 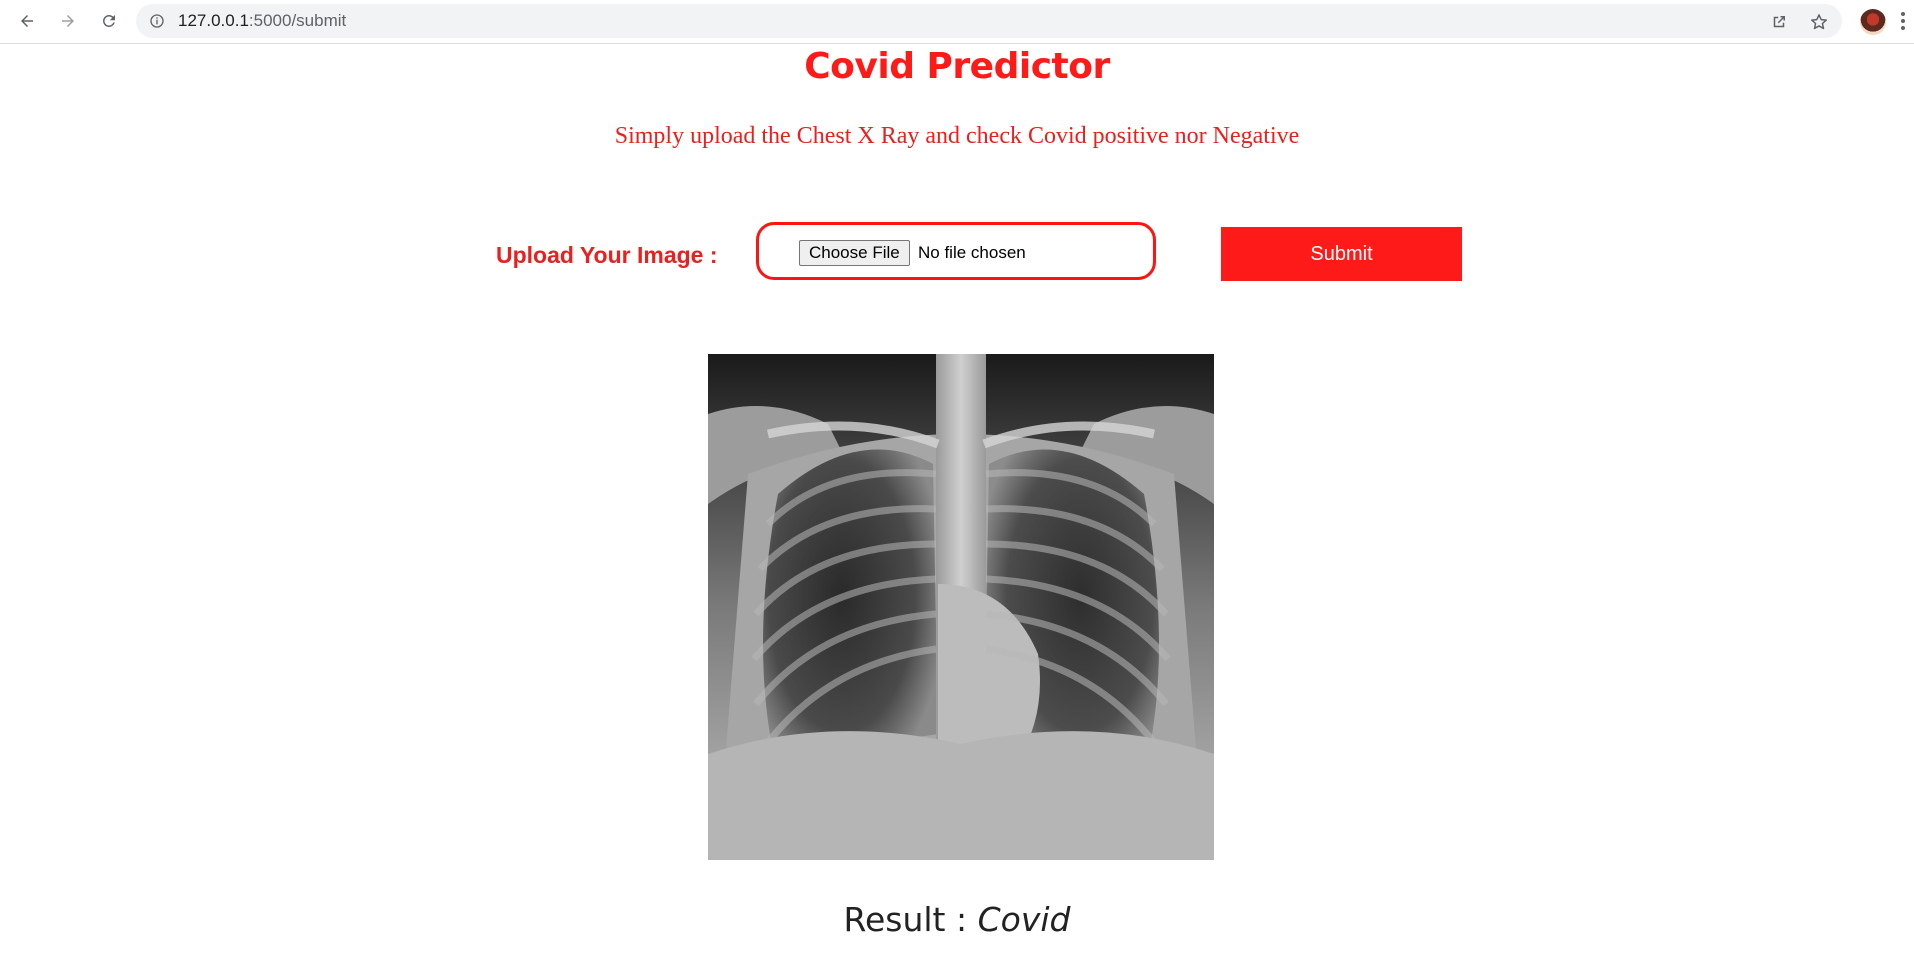 I want to click on url-host: 127.0.0.1, so click(x=213, y=20).